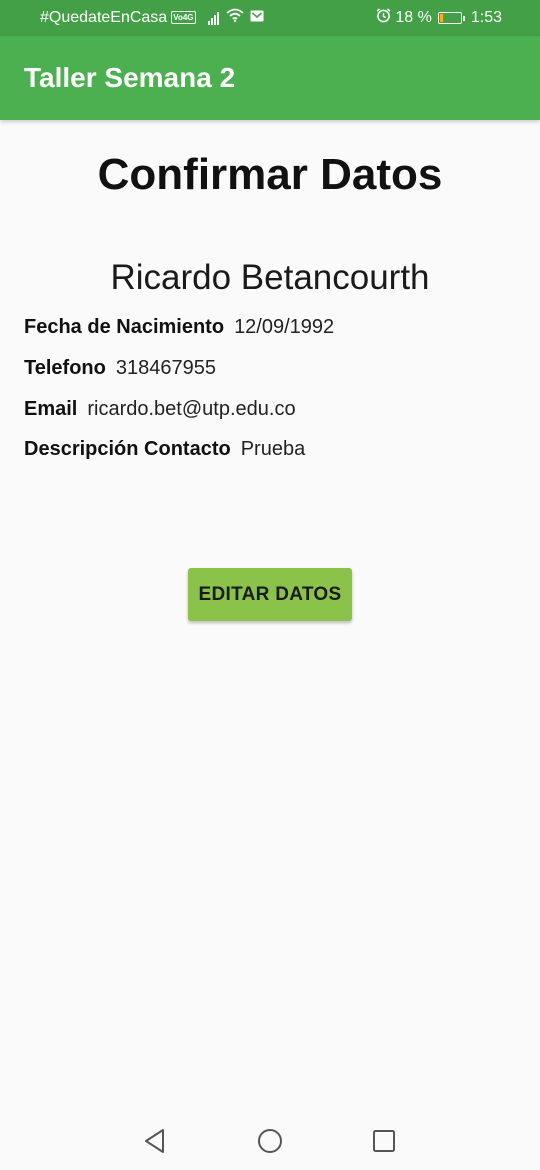  Describe the element at coordinates (383, 18) in the screenshot. I see `alarm-icon` at that location.